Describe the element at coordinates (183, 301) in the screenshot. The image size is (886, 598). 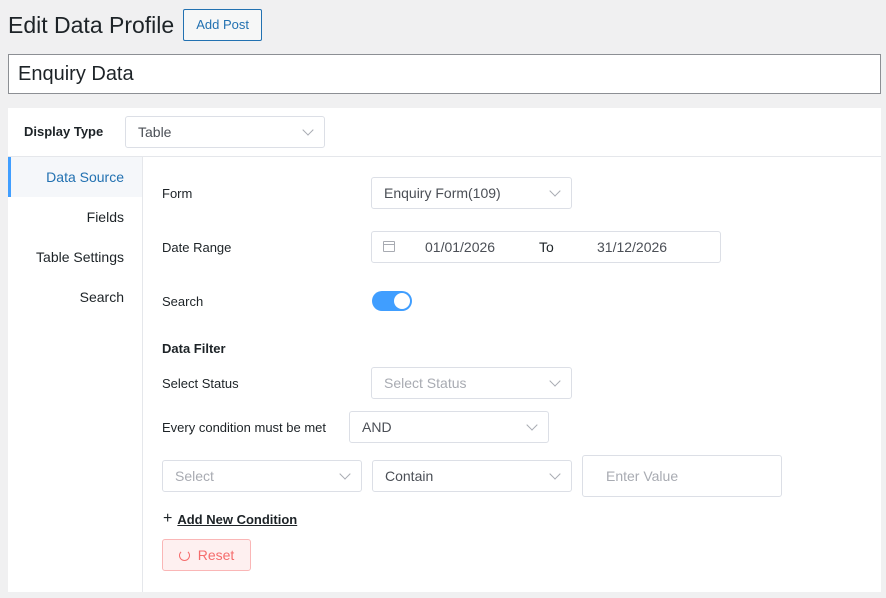
I see `search-label: Search` at that location.